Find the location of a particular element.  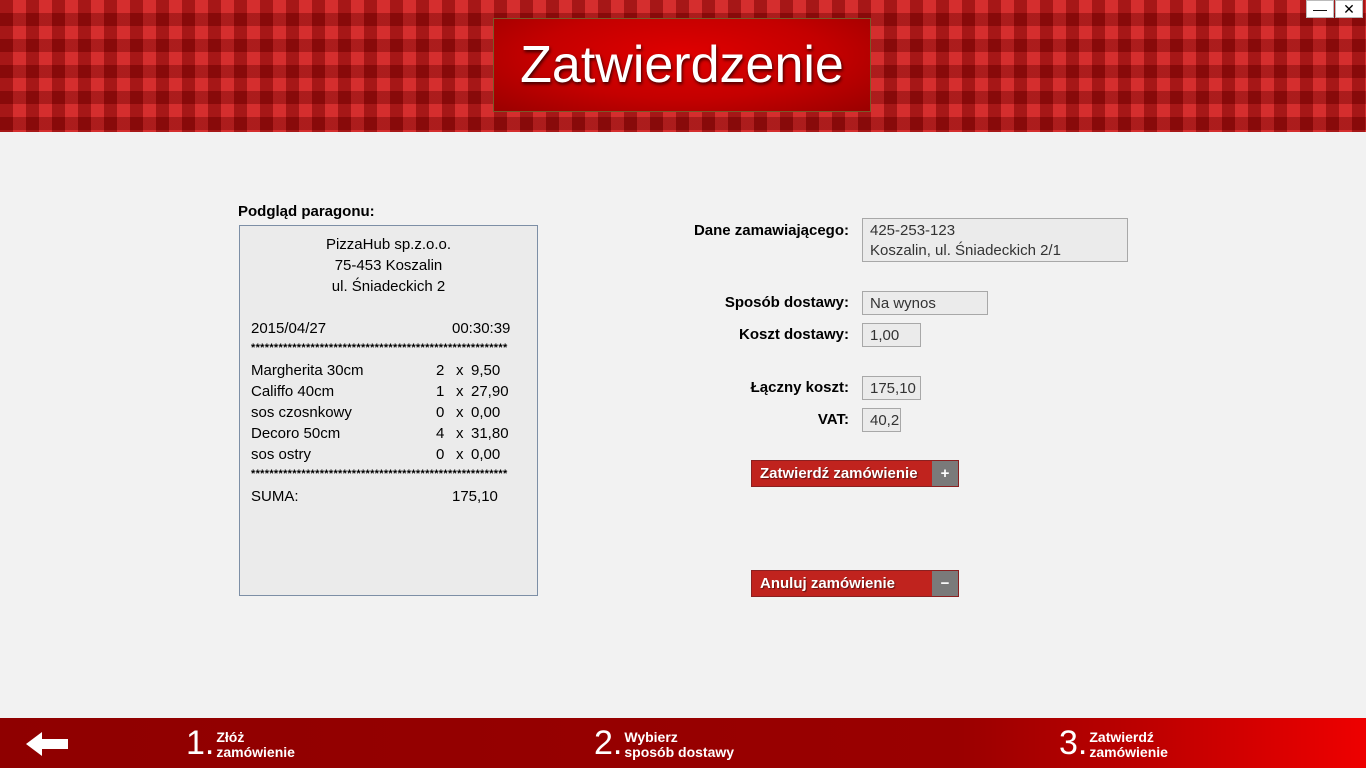

close-button: ✕ is located at coordinates (1349, 9).